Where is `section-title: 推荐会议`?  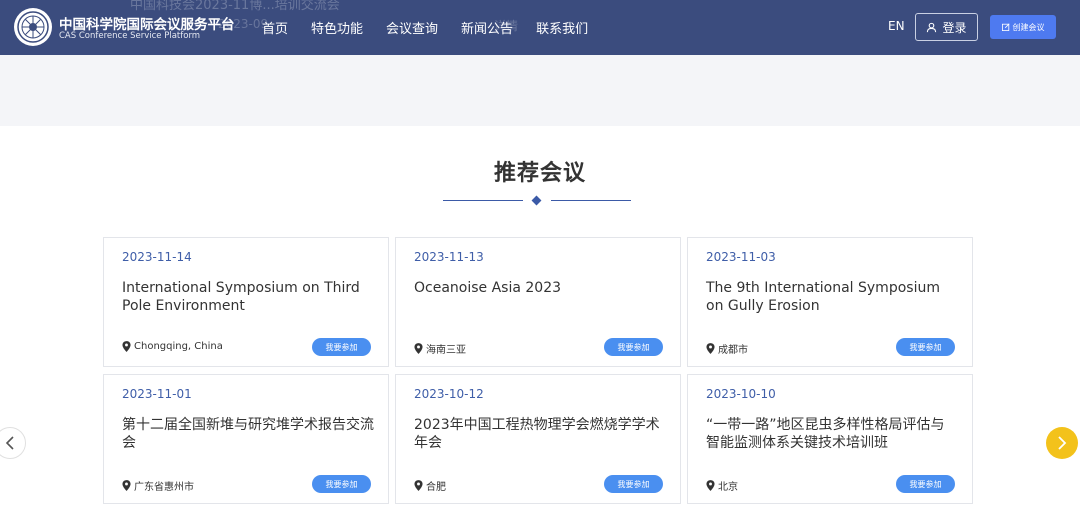 section-title: 推荐会议 is located at coordinates (539, 173).